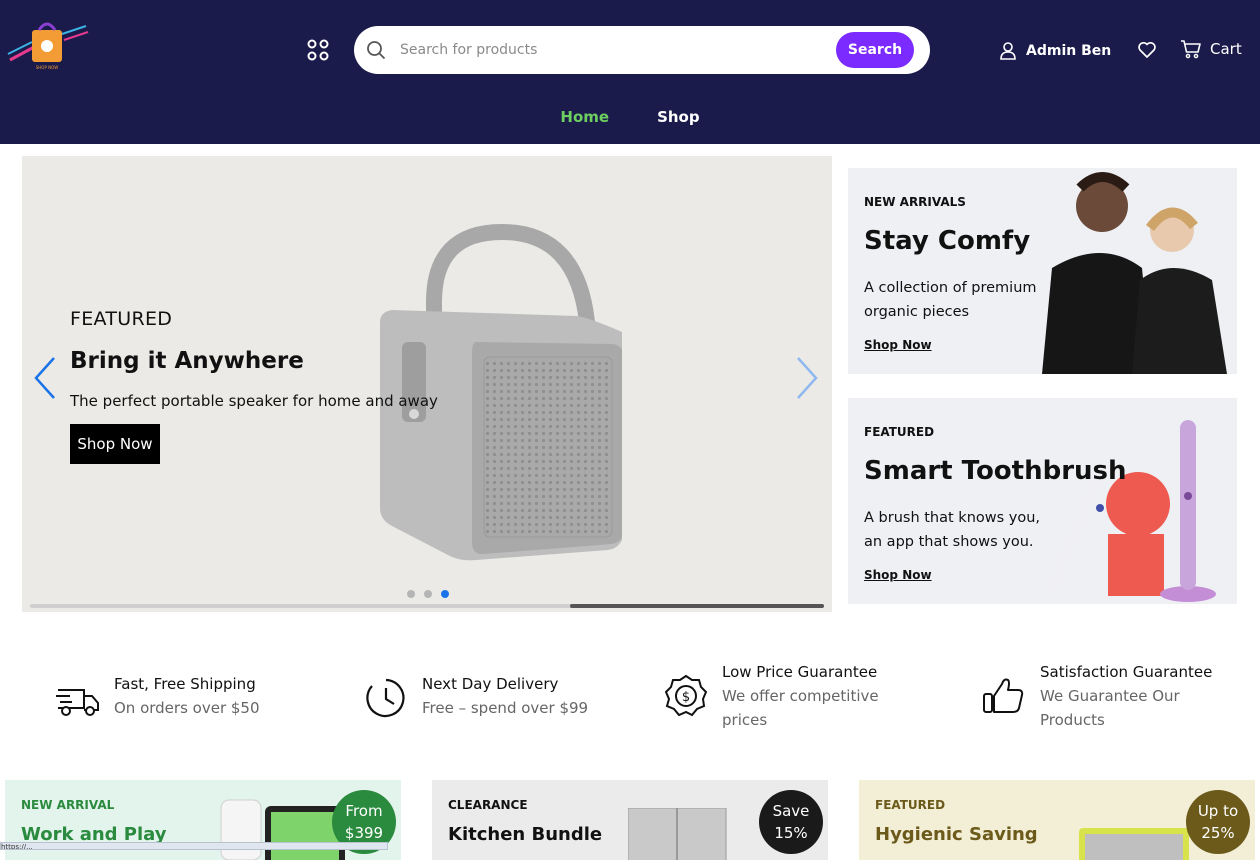 This screenshot has height=860, width=1260. Describe the element at coordinates (385, 698) in the screenshot. I see `clock-icon` at that location.